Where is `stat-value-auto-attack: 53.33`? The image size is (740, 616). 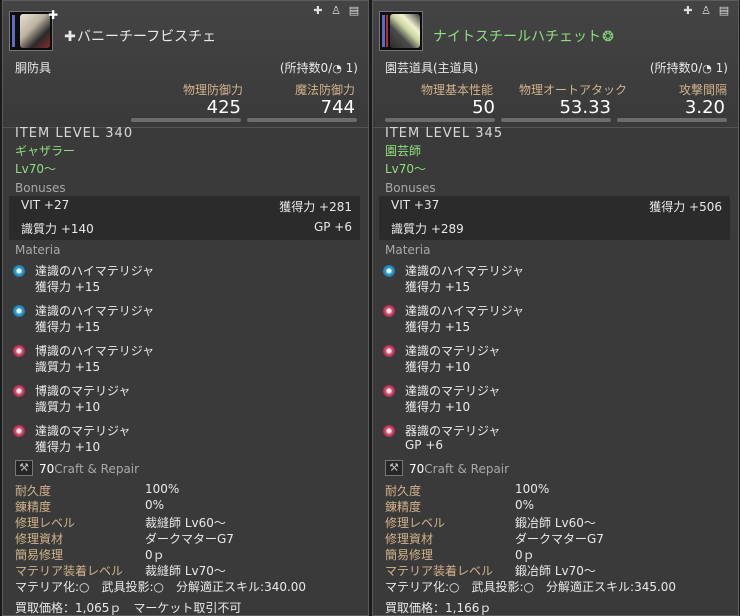 stat-value-auto-attack: 53.33 is located at coordinates (585, 107).